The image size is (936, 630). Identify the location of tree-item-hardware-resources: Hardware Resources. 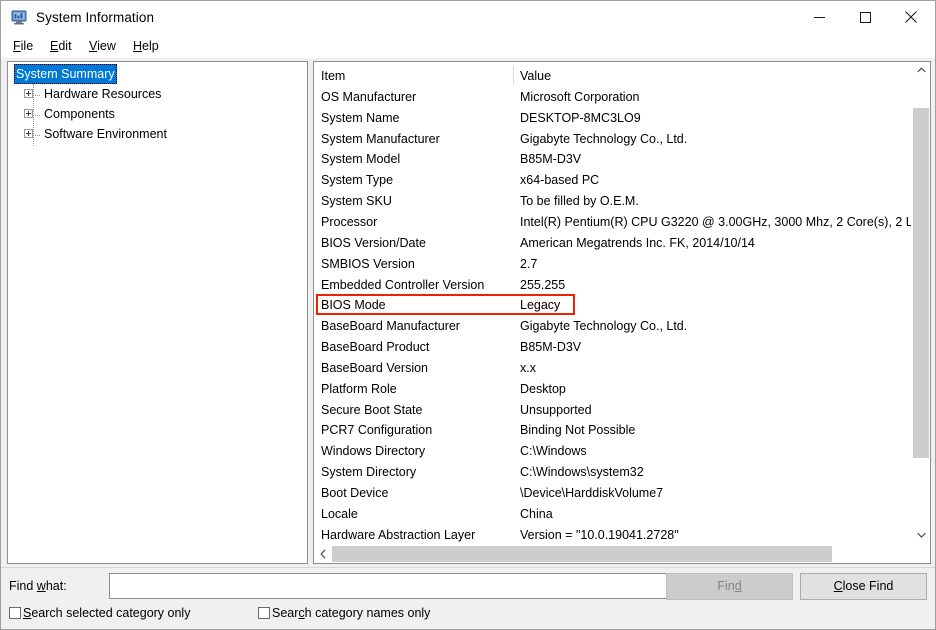
(157, 94).